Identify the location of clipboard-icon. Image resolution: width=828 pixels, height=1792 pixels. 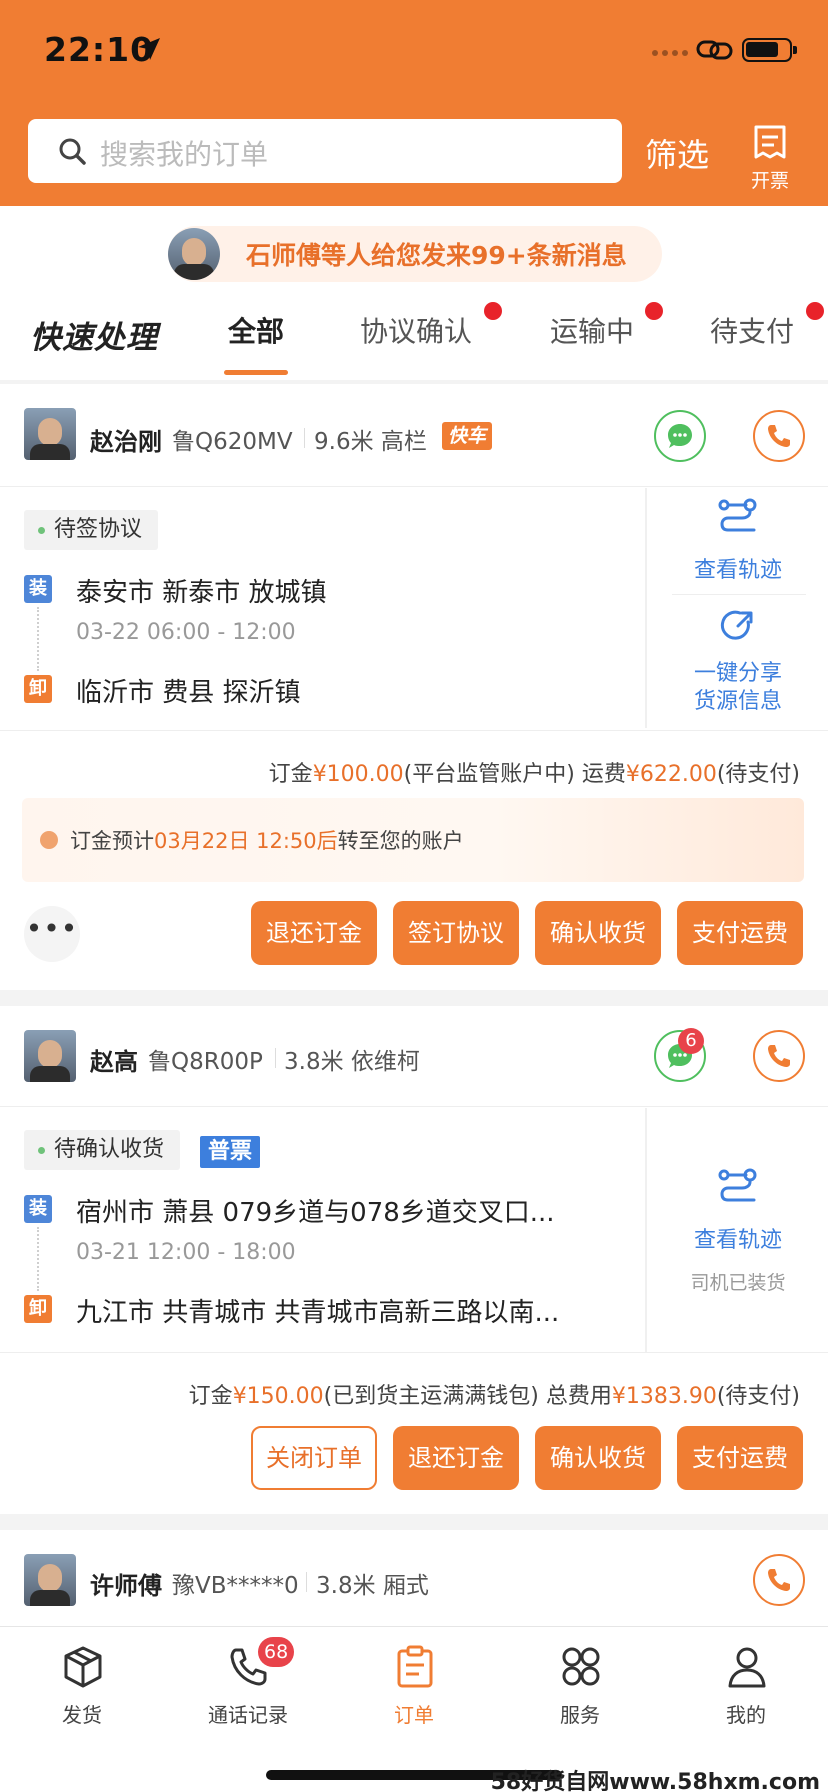
(415, 1666).